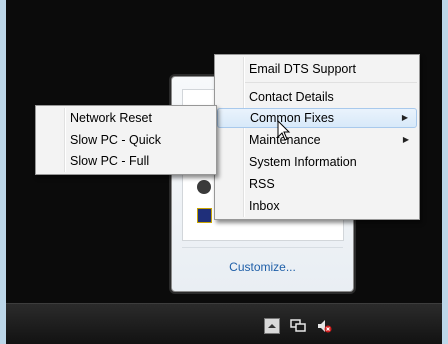 This screenshot has height=344, width=448. I want to click on menu-item-label: System Information, so click(303, 162).